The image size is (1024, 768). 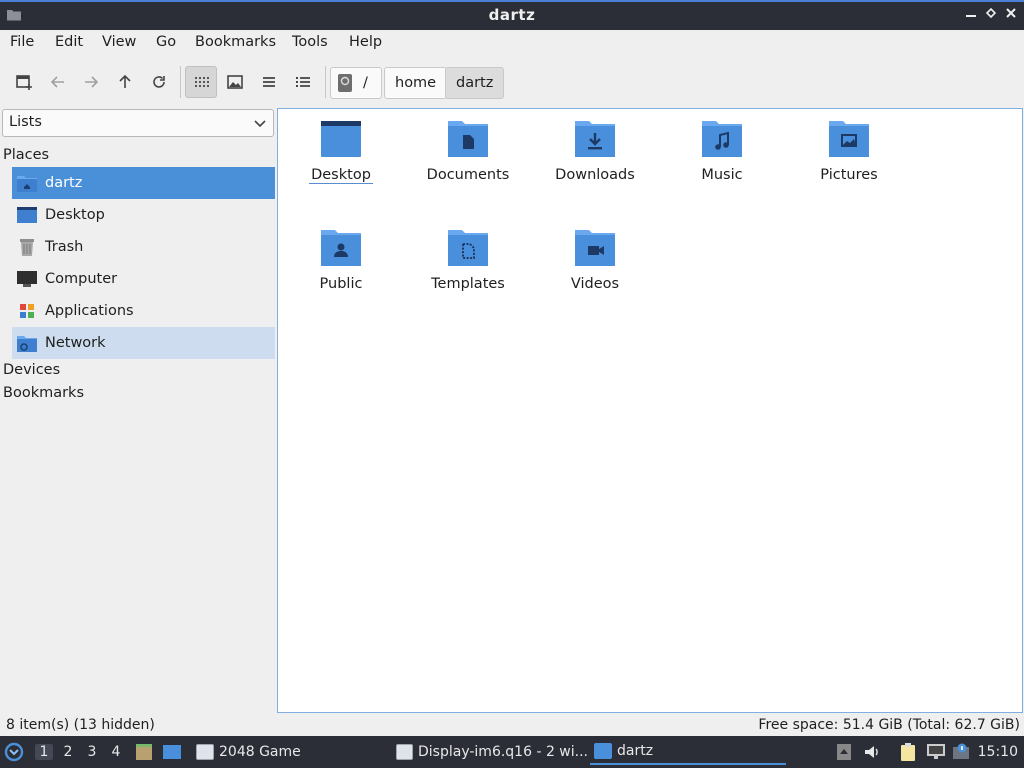 I want to click on minimize-button, so click(x=971, y=15).